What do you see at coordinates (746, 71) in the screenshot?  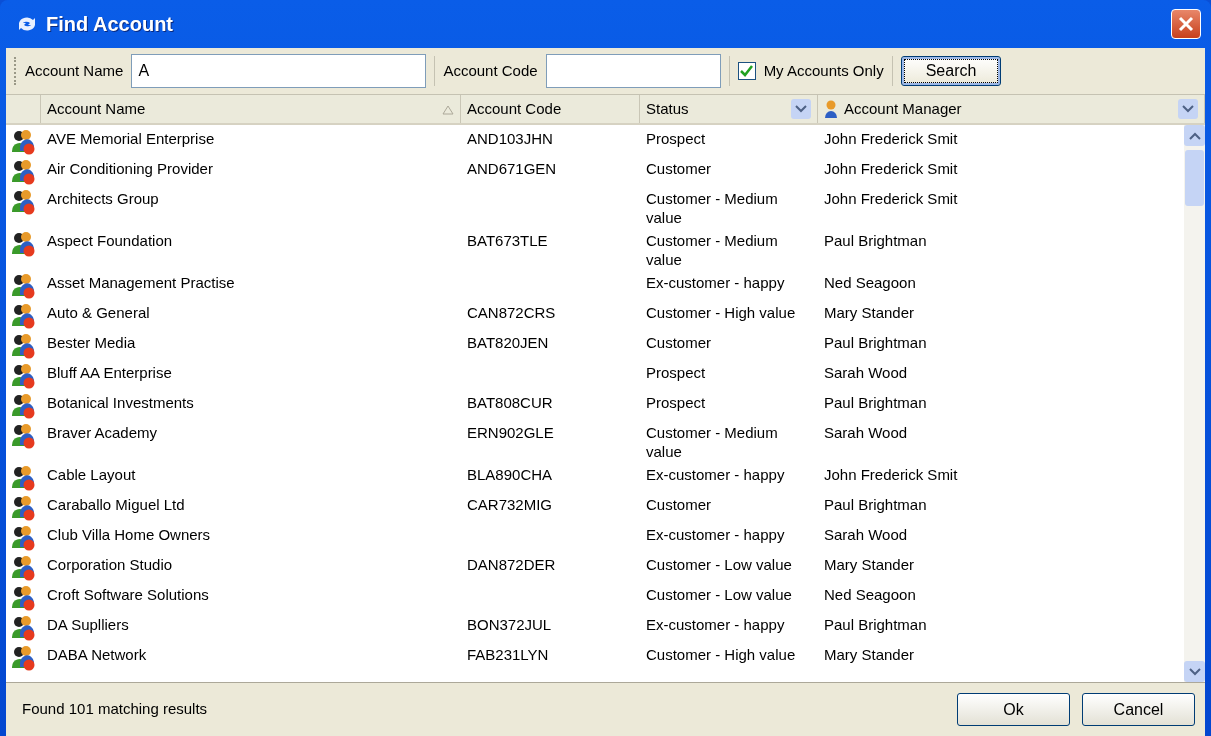 I see `checkbox` at bounding box center [746, 71].